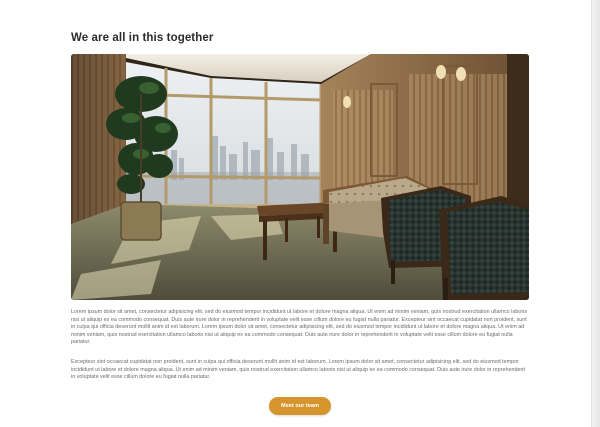 The height and width of the screenshot is (427, 600). I want to click on section-title: We are all in this together, so click(142, 38).